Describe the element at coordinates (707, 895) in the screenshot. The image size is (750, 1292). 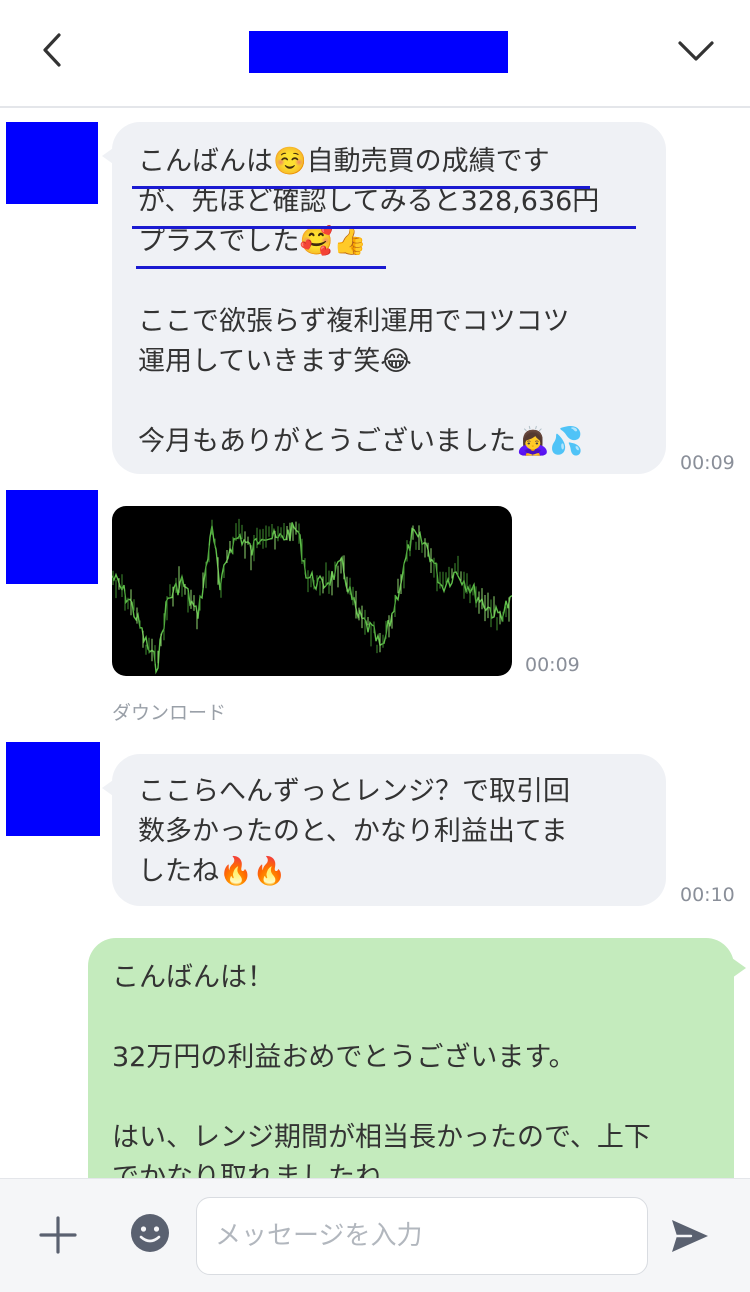
I see `message-timestamp: 00:10` at that location.